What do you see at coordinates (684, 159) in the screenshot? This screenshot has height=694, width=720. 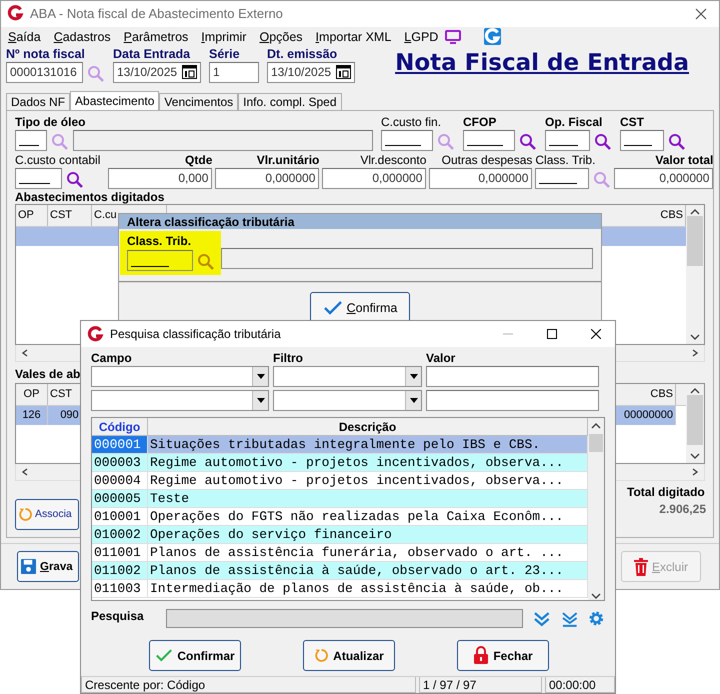 I see `field-label: Valor total` at bounding box center [684, 159].